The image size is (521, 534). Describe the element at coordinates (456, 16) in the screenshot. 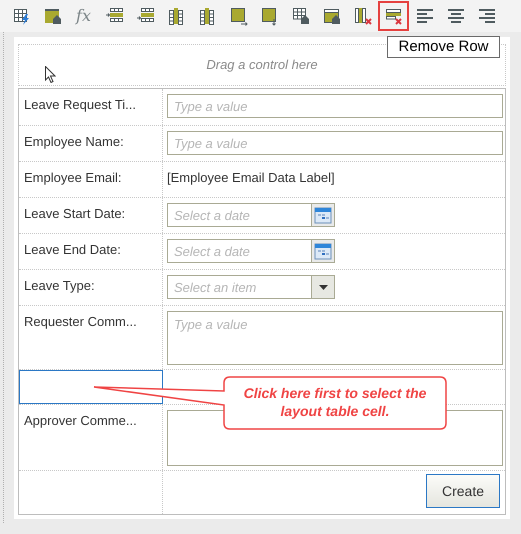

I see `align-center-icon` at that location.